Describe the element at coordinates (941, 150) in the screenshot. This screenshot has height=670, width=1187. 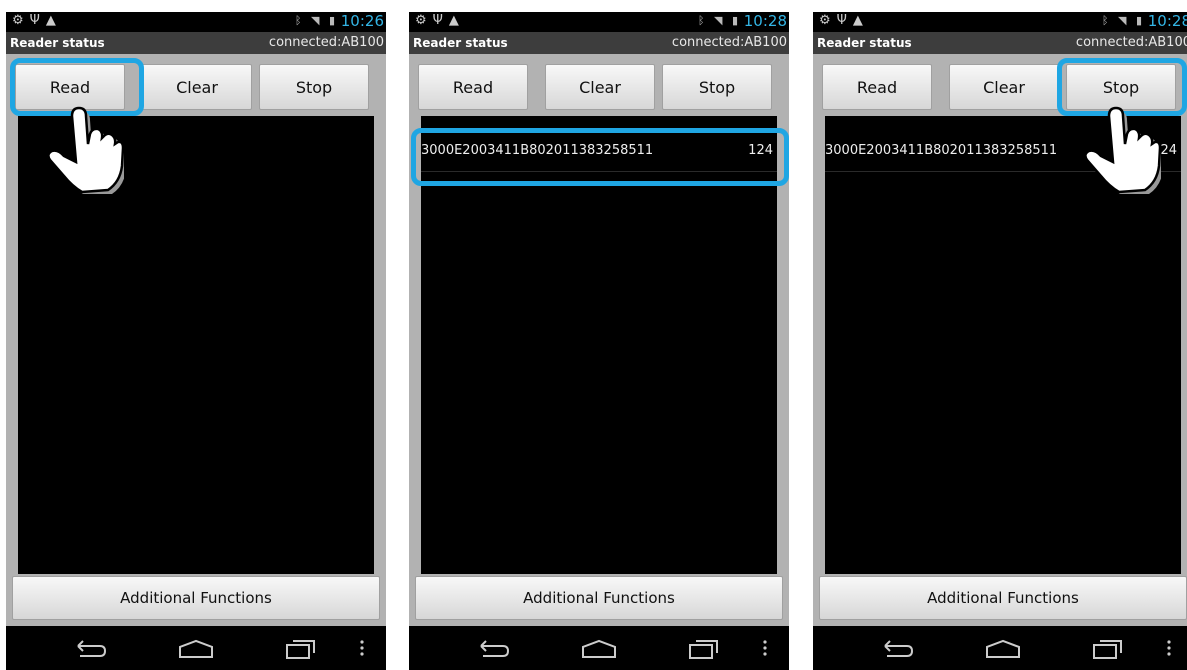
I see `tag-epc: 3000E2003411B802011383258511` at that location.